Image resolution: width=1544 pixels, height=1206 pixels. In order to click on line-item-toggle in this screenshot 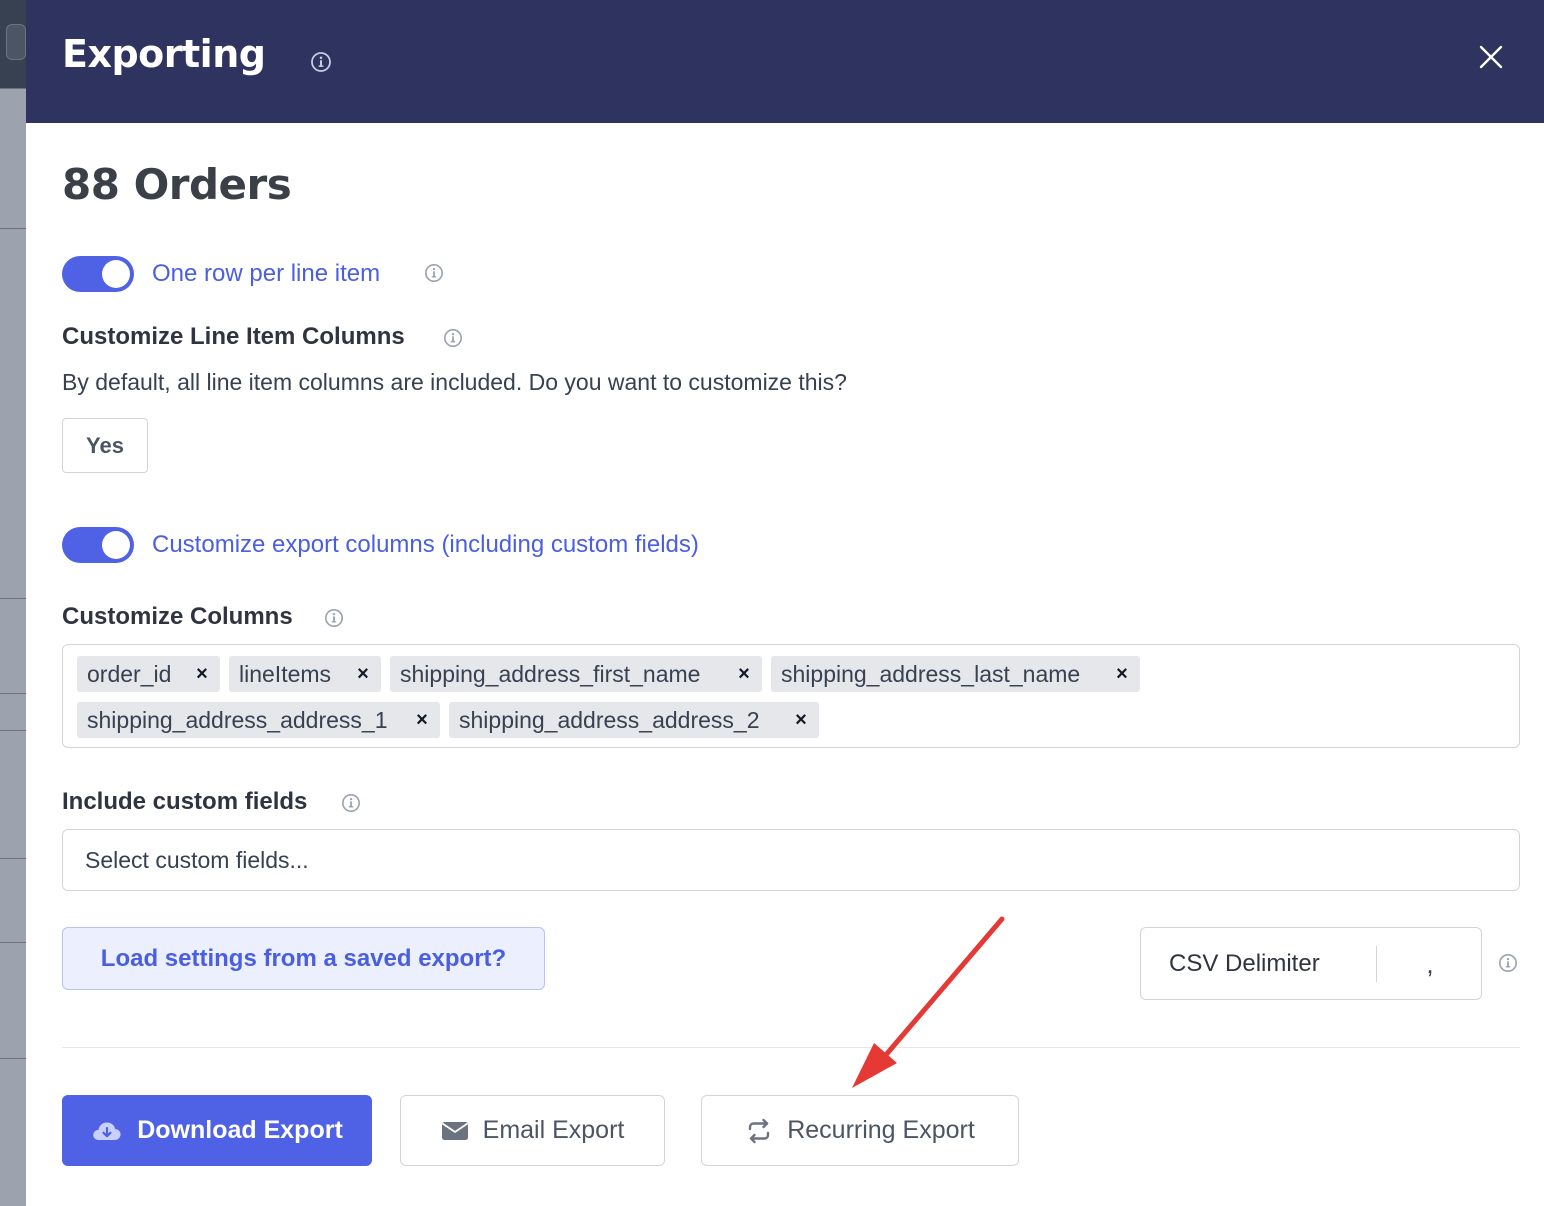, I will do `click(98, 274)`.